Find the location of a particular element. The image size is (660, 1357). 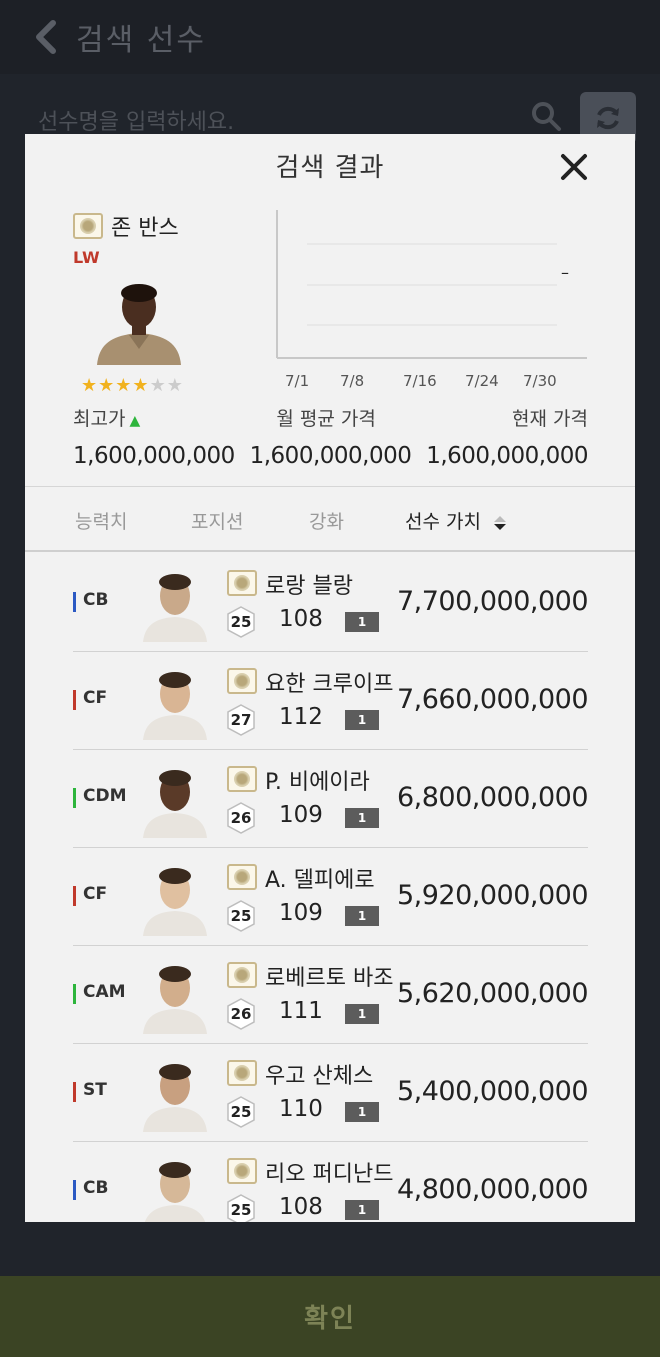

row-level: 26 is located at coordinates (241, 818).